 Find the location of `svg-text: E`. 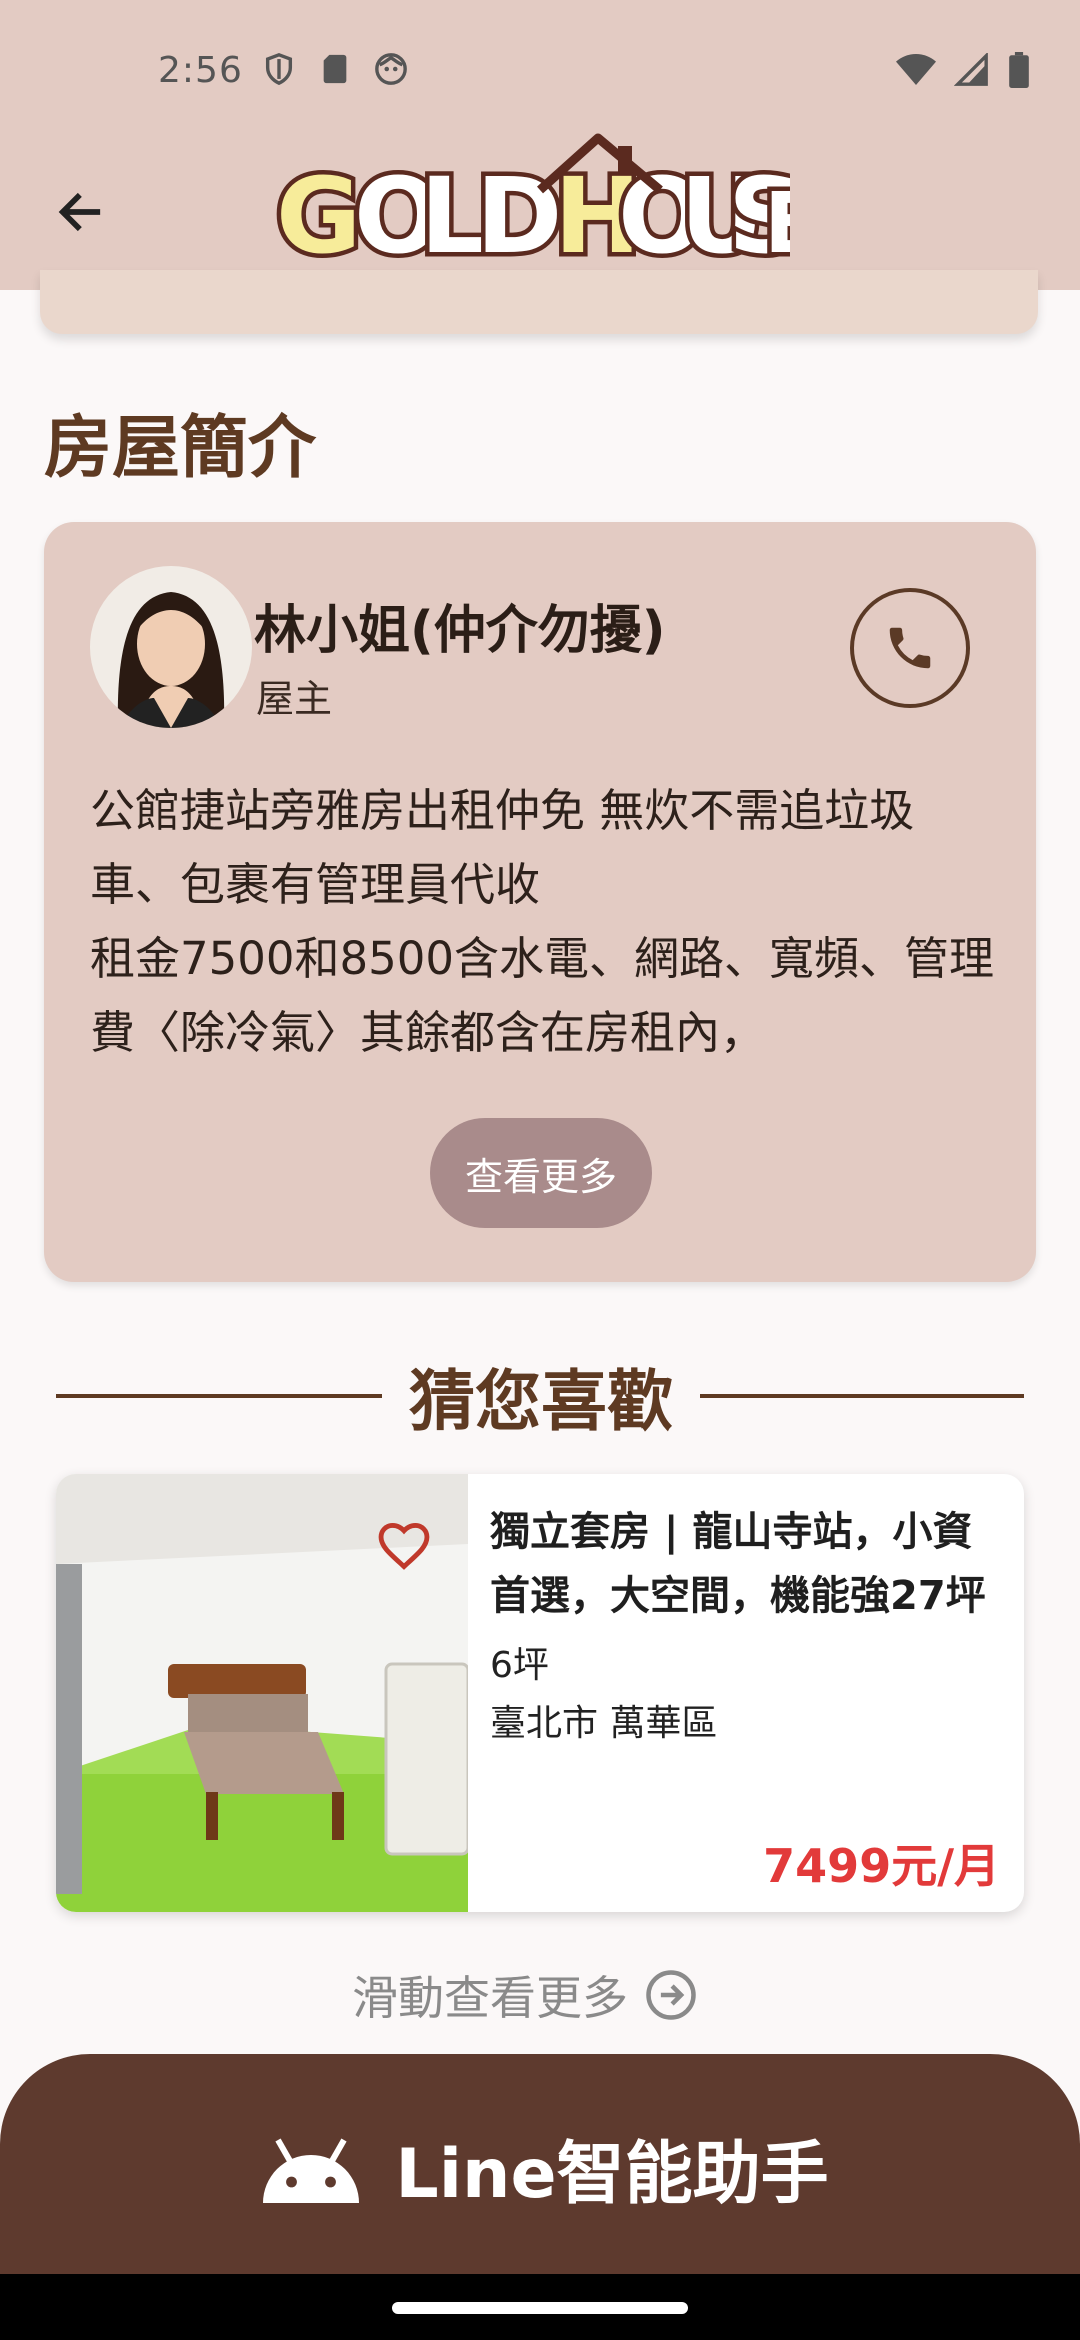

svg-text: E is located at coordinates (777, 223).